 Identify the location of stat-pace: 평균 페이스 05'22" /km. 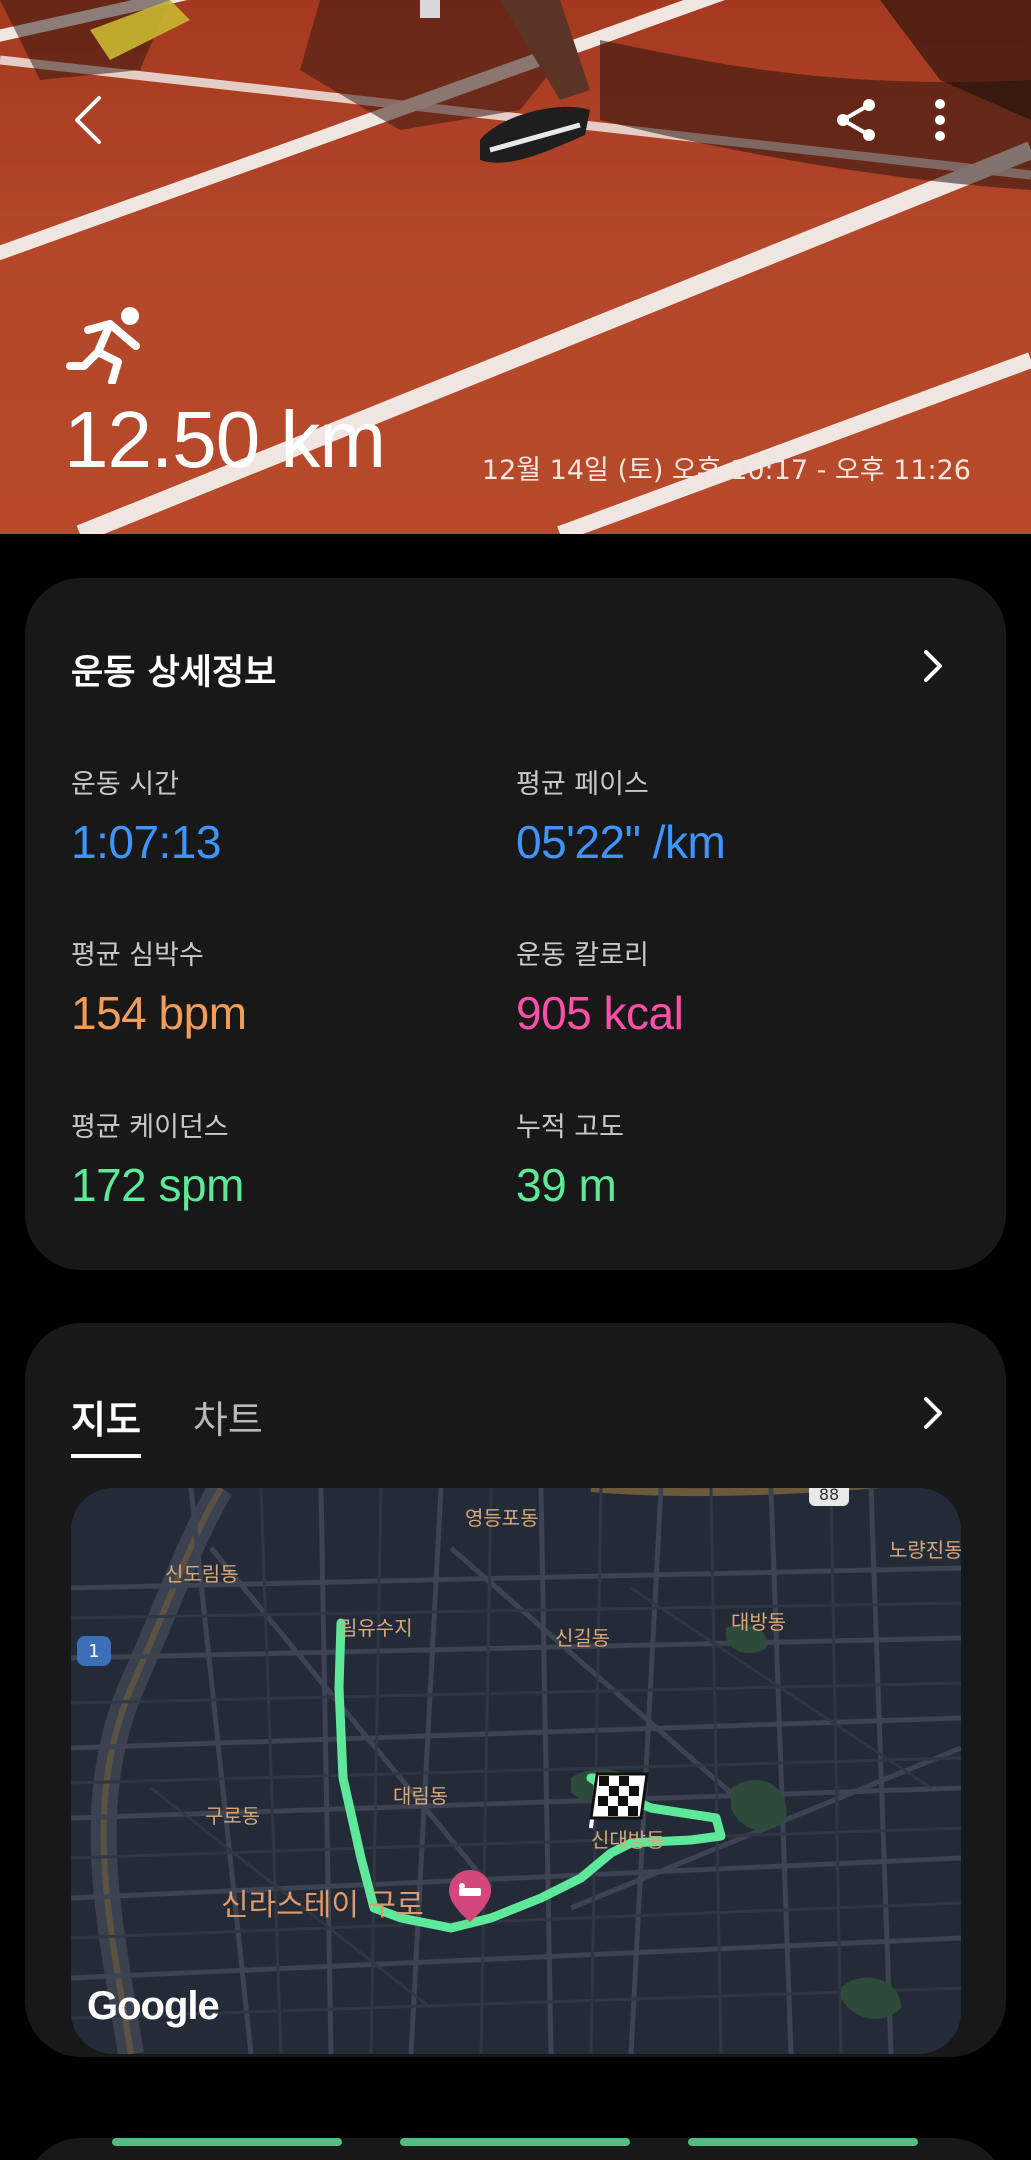
(621, 815).